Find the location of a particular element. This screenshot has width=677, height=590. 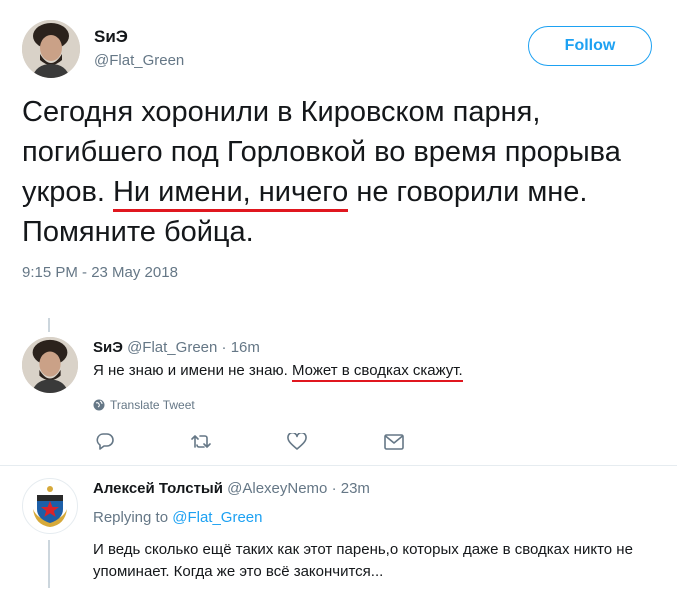

reply2-author-name: Алексей Толстый is located at coordinates (158, 488).